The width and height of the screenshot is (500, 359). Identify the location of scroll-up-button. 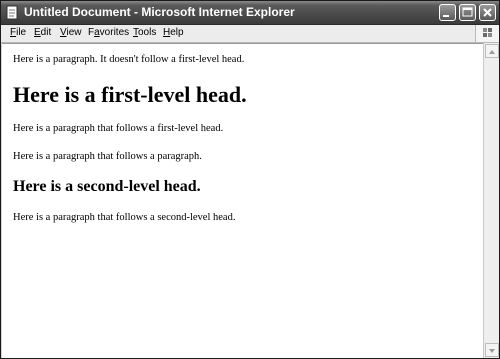
(492, 51).